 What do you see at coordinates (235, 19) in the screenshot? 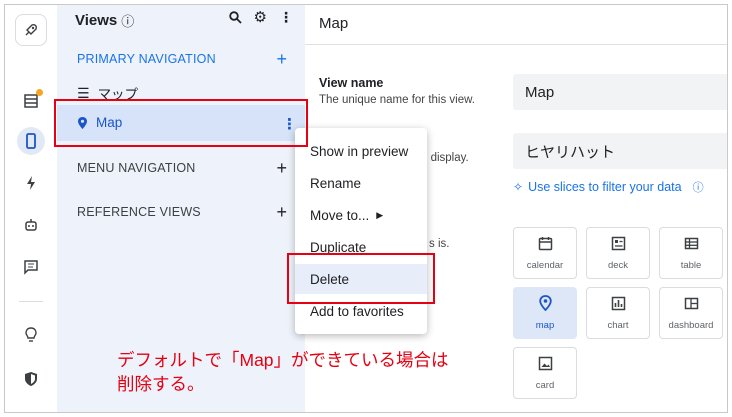
I see `search-icon` at bounding box center [235, 19].